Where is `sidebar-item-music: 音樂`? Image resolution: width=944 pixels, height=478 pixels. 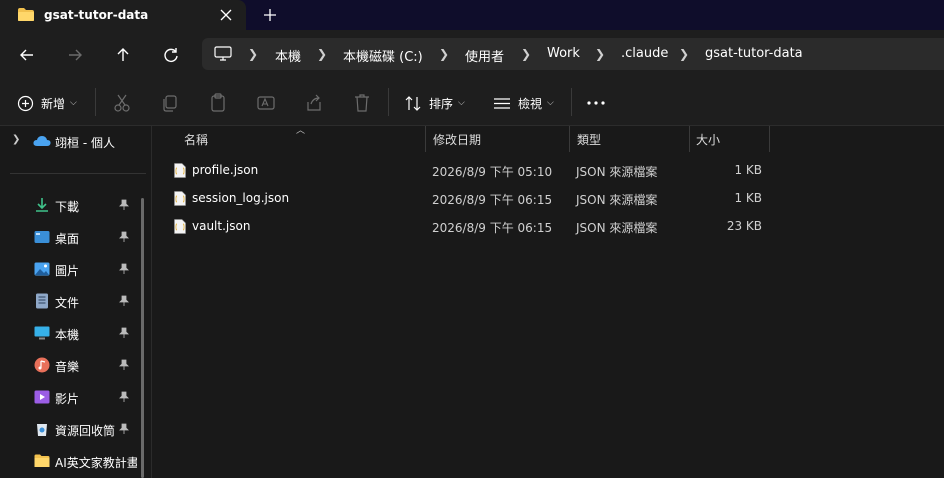 sidebar-item-music: 音樂 is located at coordinates (70, 366).